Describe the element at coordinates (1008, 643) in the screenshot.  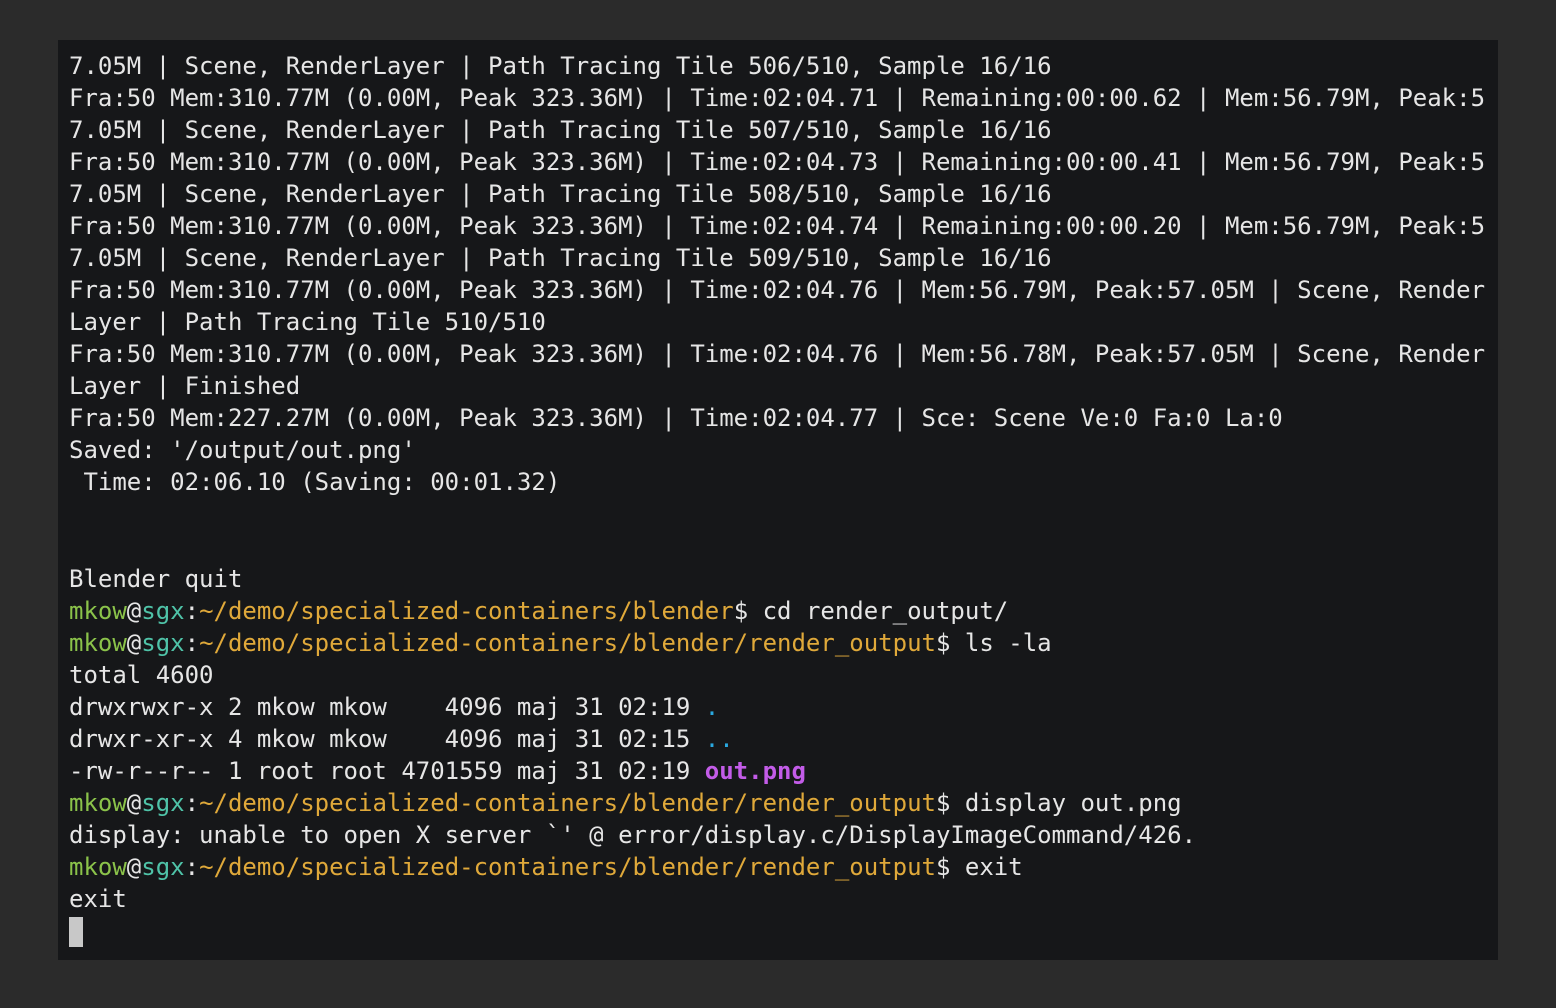
I see `command-text: ls -la` at that location.